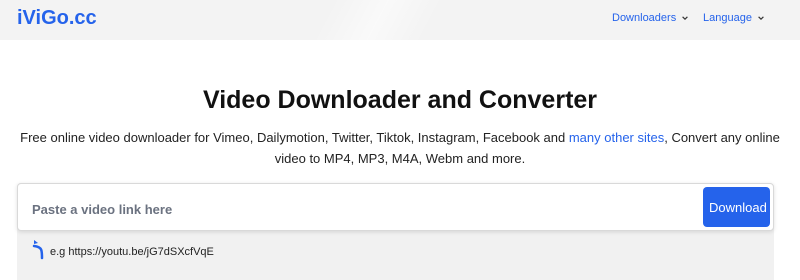 Image resolution: width=800 pixels, height=280 pixels. What do you see at coordinates (736, 207) in the screenshot?
I see `download-button: Download` at bounding box center [736, 207].